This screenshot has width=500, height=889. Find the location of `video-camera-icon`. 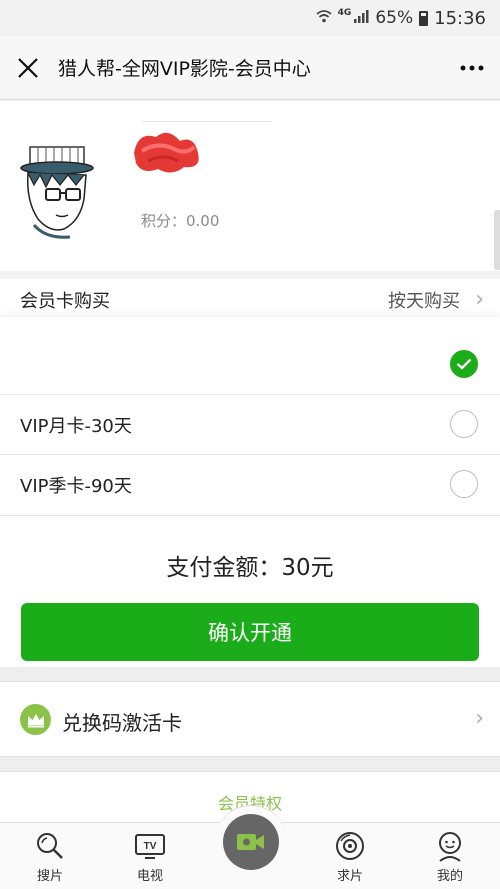

video-camera-icon is located at coordinates (251, 842).